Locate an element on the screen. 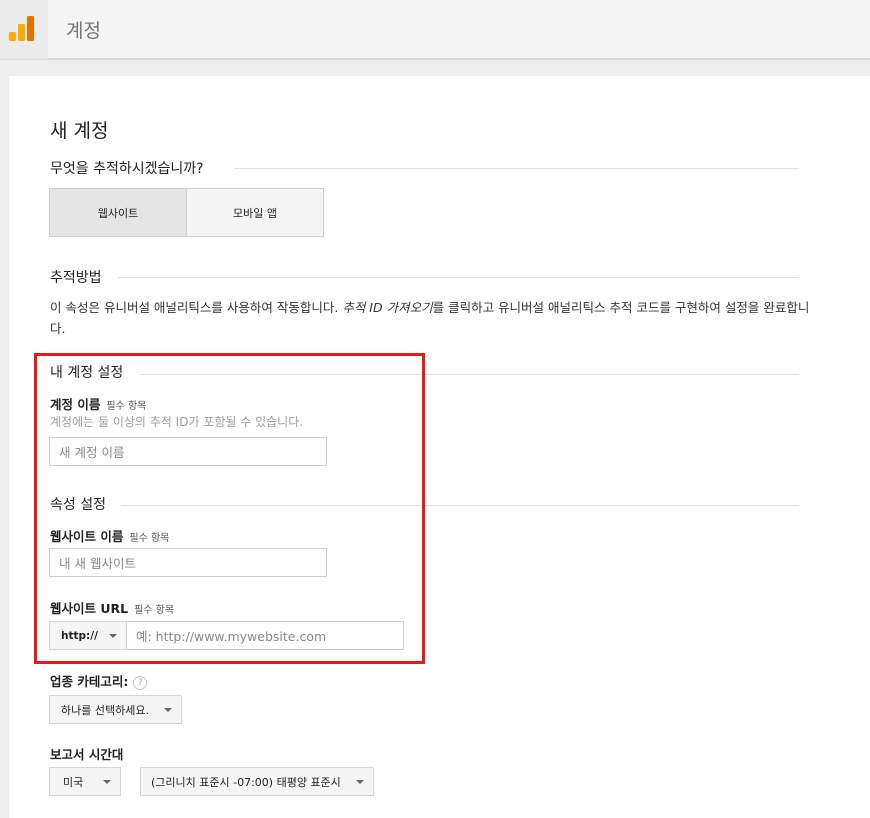 The height and width of the screenshot is (818, 870). industry-category-value: 하나를 선택하세요. is located at coordinates (105, 710).